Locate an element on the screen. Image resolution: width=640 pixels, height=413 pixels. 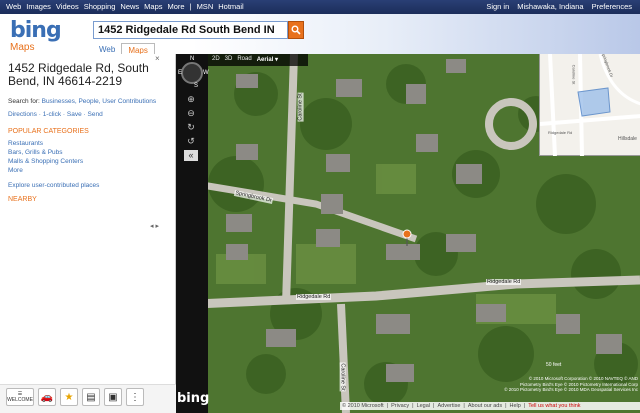
popular-categories-title: POPULAR CATEGORIES is located at coordinates (48, 131).